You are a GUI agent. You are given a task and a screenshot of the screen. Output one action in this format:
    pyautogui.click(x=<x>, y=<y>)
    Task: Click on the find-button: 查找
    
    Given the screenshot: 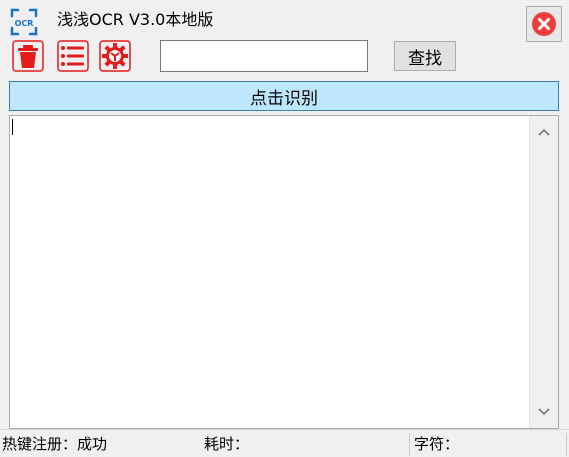 What is the action you would take?
    pyautogui.click(x=425, y=56)
    